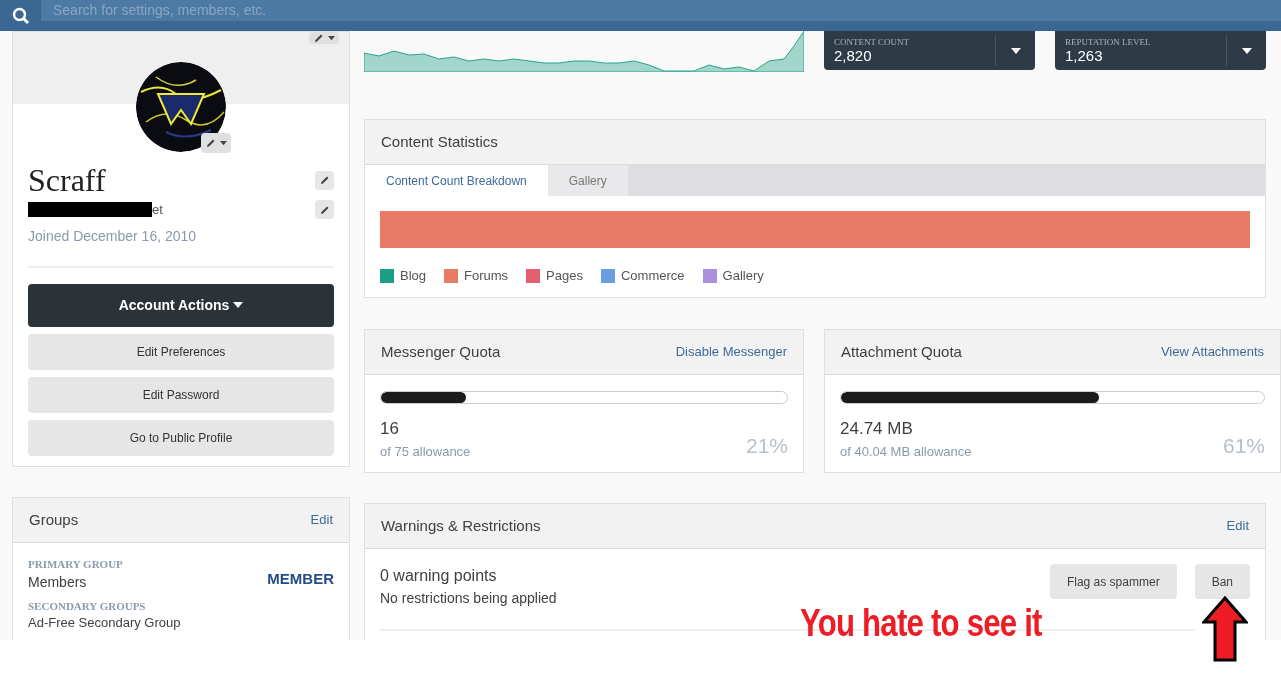 The height and width of the screenshot is (676, 1281). Describe the element at coordinates (390, 429) in the screenshot. I see `quota-amount: 16` at that location.